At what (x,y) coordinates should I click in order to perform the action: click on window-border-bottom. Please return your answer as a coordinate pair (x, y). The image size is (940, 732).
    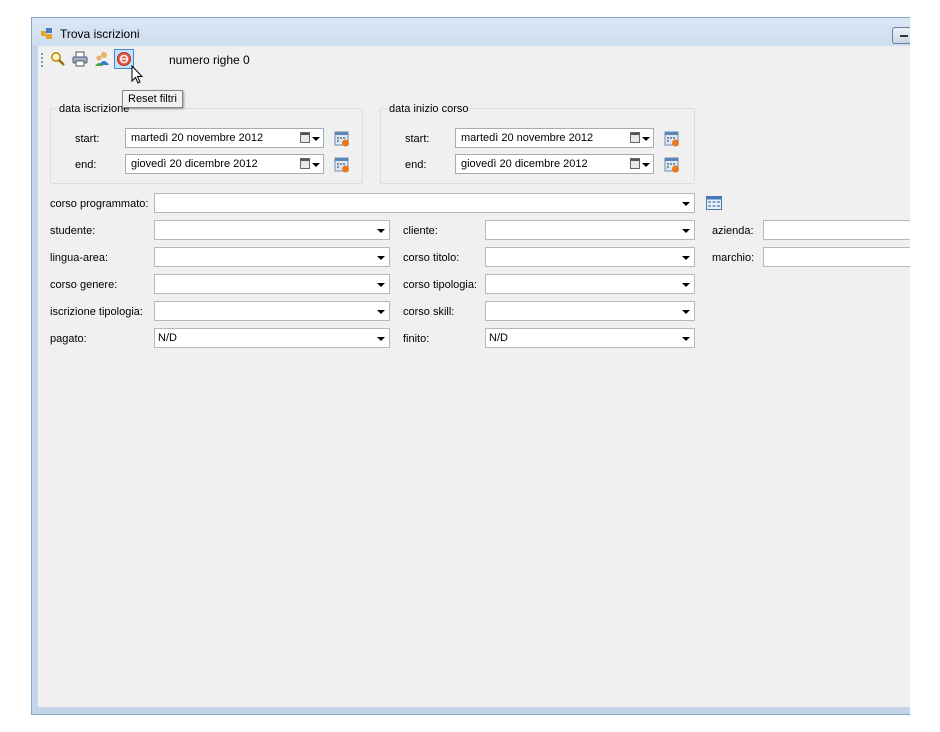
    Looking at the image, I should click on (471, 710).